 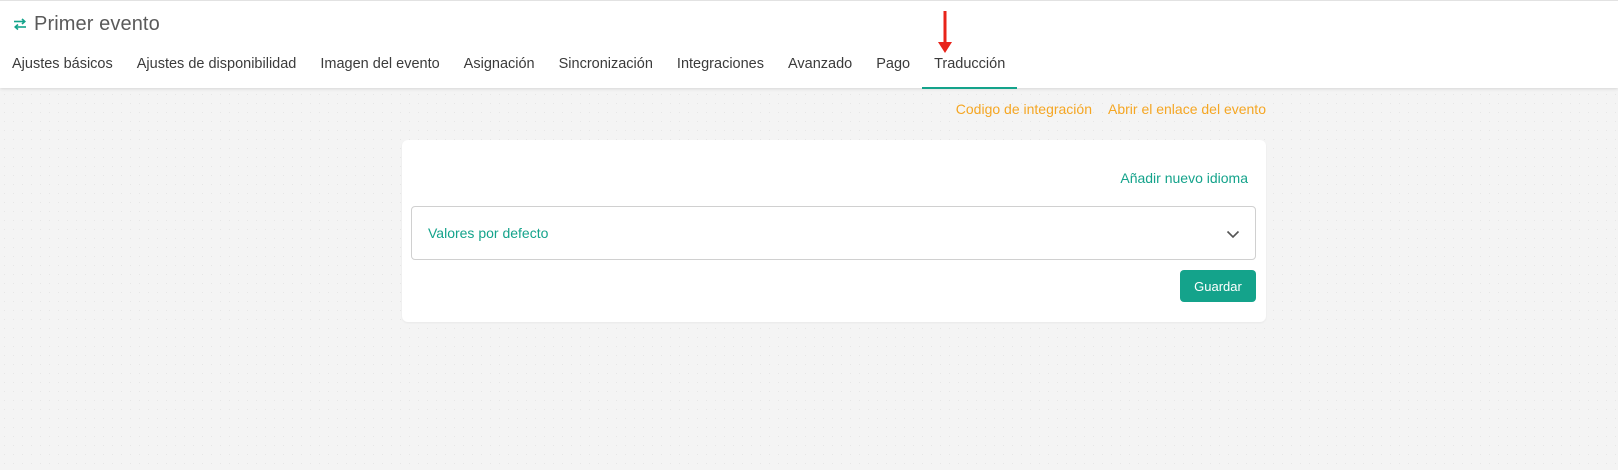 I want to click on swap-arrows-icon, so click(x=20, y=24).